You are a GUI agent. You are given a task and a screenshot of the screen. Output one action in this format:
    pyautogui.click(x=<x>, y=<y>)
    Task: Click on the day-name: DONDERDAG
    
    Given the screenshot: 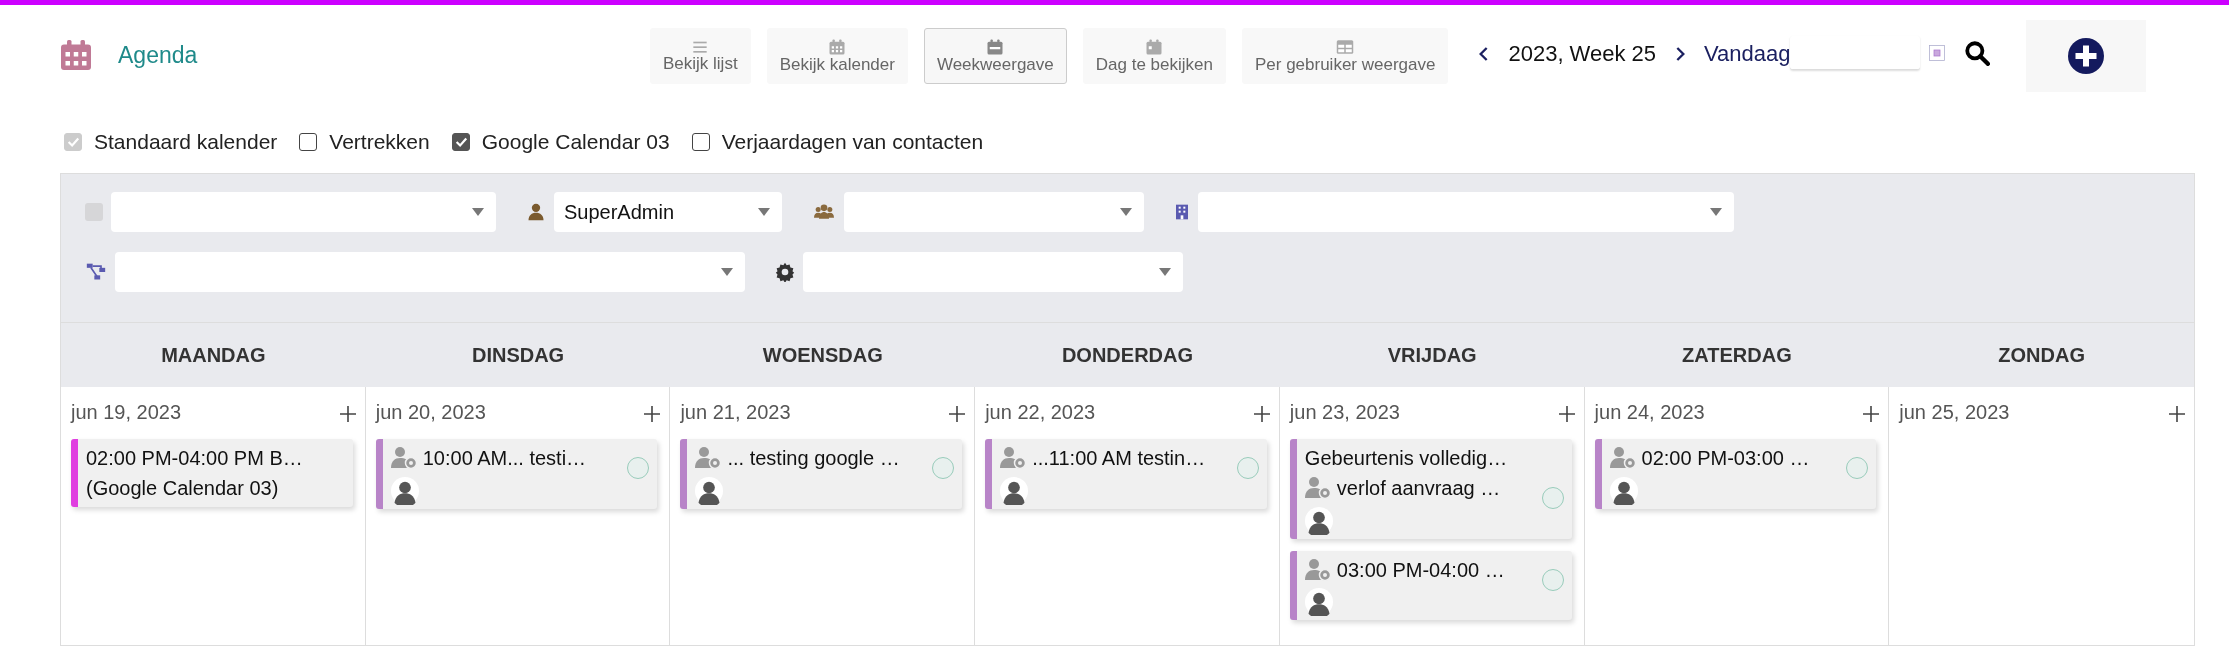 What is the action you would take?
    pyautogui.click(x=1127, y=355)
    